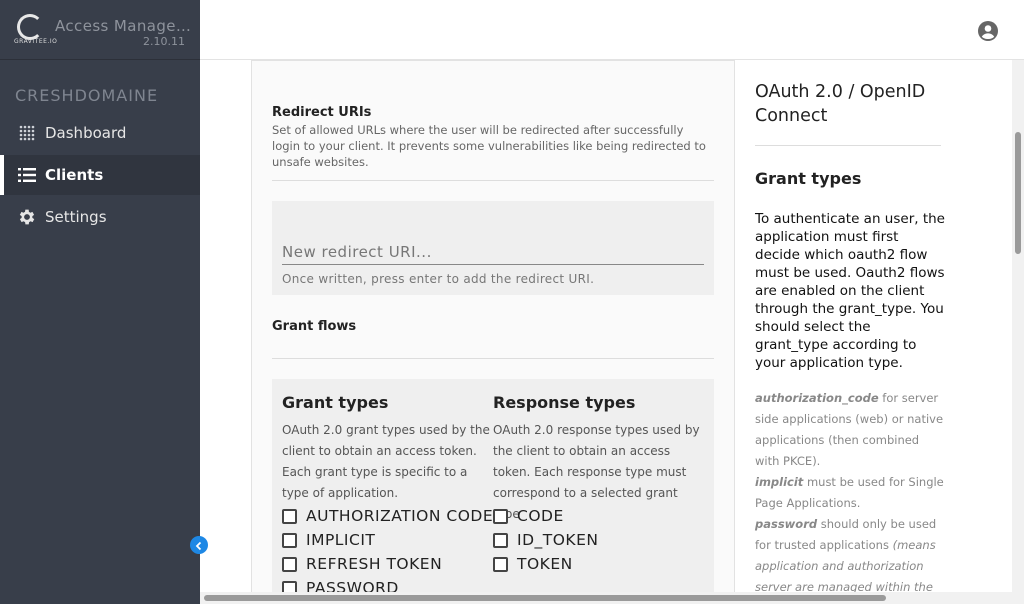  What do you see at coordinates (314, 326) in the screenshot?
I see `grant-flows-title: Grant flows` at bounding box center [314, 326].